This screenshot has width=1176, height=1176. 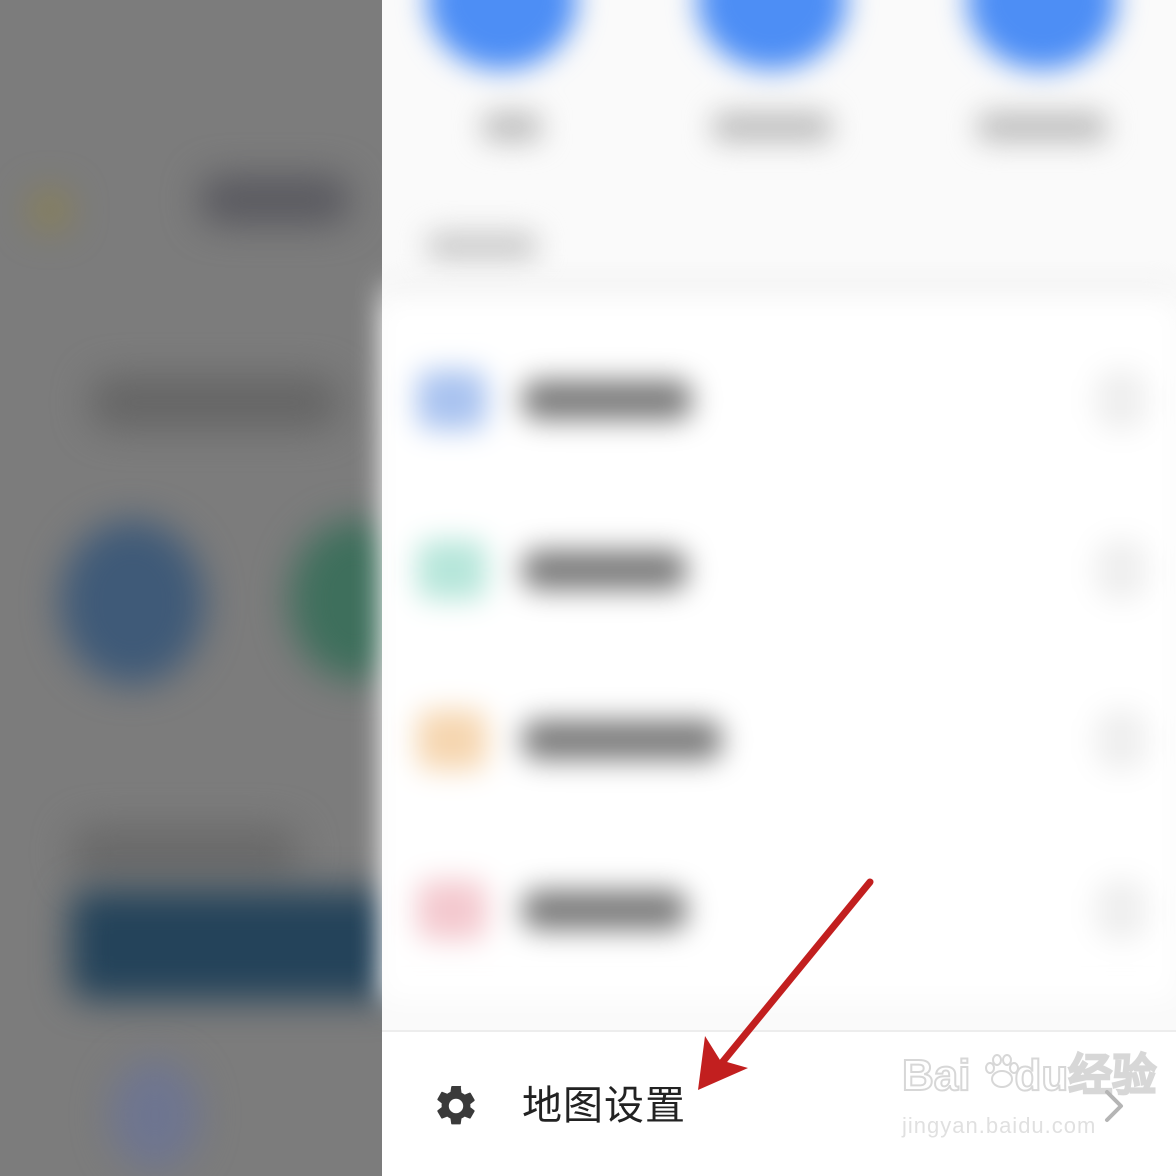 What do you see at coordinates (456, 1105) in the screenshot?
I see `gear-icon` at bounding box center [456, 1105].